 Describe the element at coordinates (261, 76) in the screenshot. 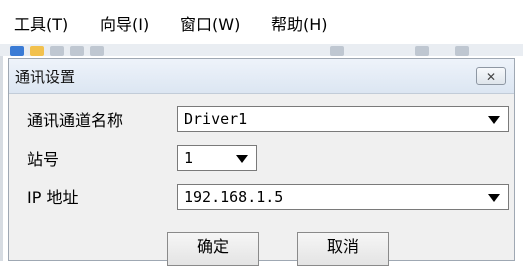

I see `dialog-title-bar: 通讯设置 ✕` at that location.